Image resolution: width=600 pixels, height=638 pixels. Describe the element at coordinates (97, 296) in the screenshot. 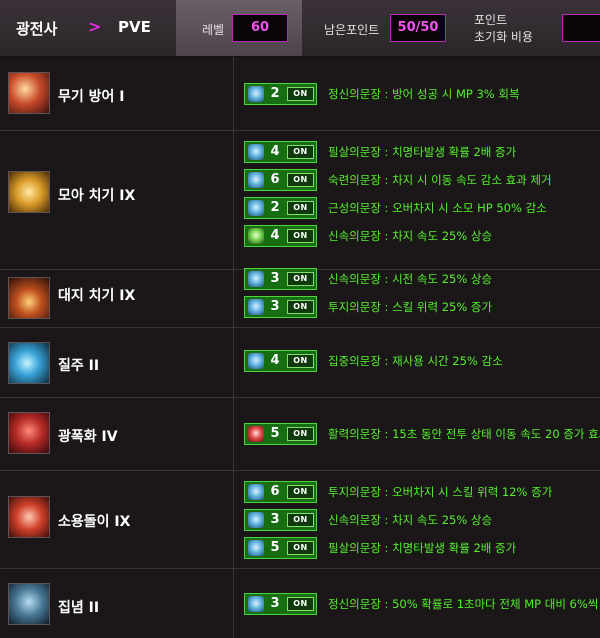

I see `skill-name: 대지 치기 IX` at that location.